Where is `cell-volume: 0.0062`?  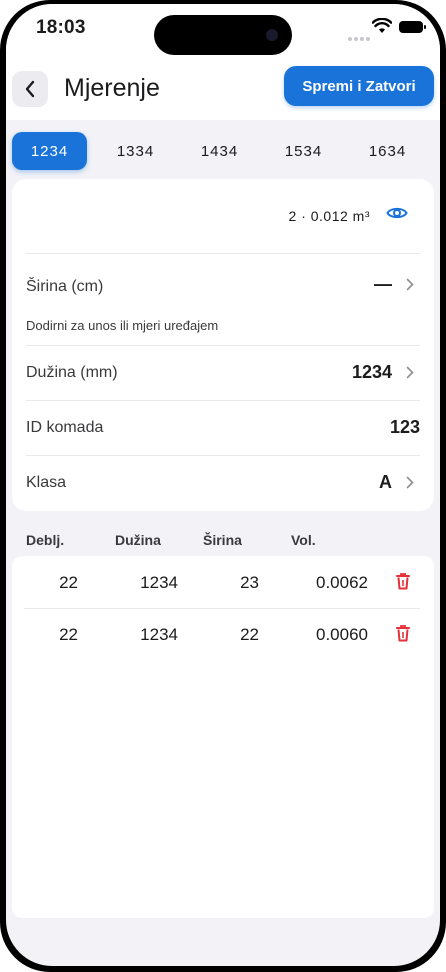
cell-volume: 0.0062 is located at coordinates (342, 582).